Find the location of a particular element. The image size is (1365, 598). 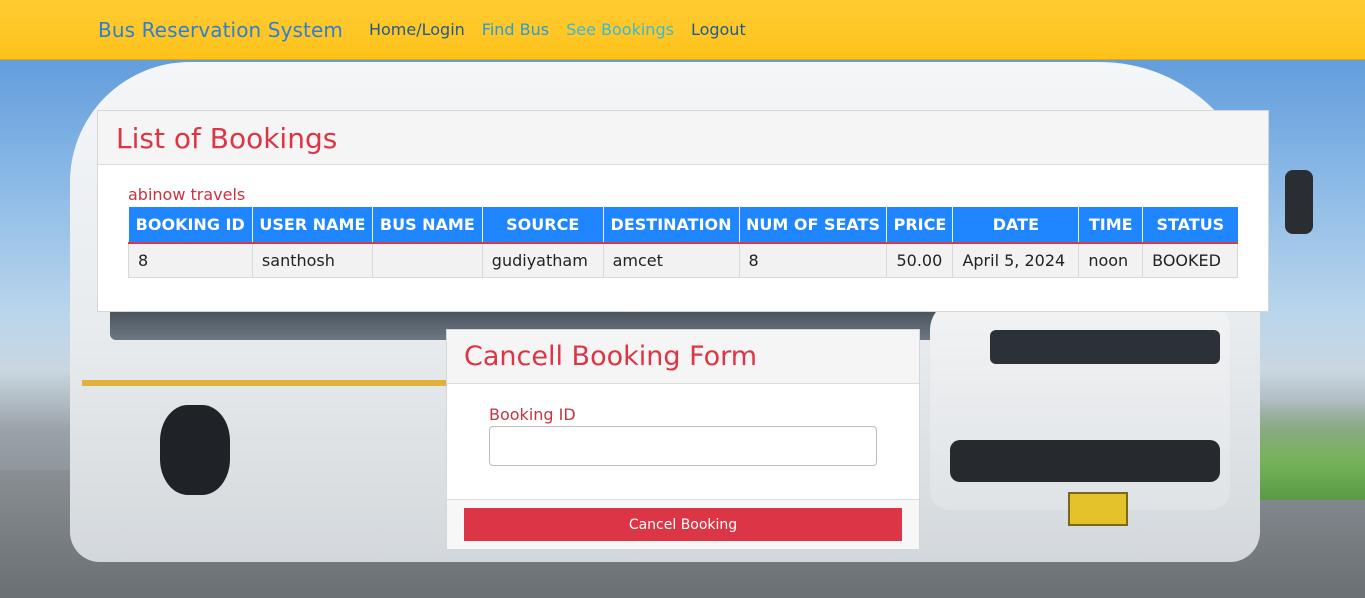

bus-plate-shape is located at coordinates (1098, 509).